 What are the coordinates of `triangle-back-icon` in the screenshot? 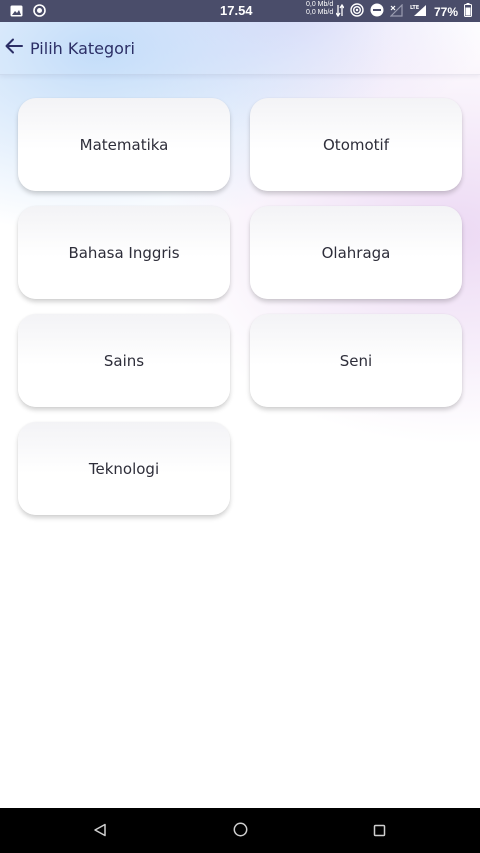 It's located at (100, 831).